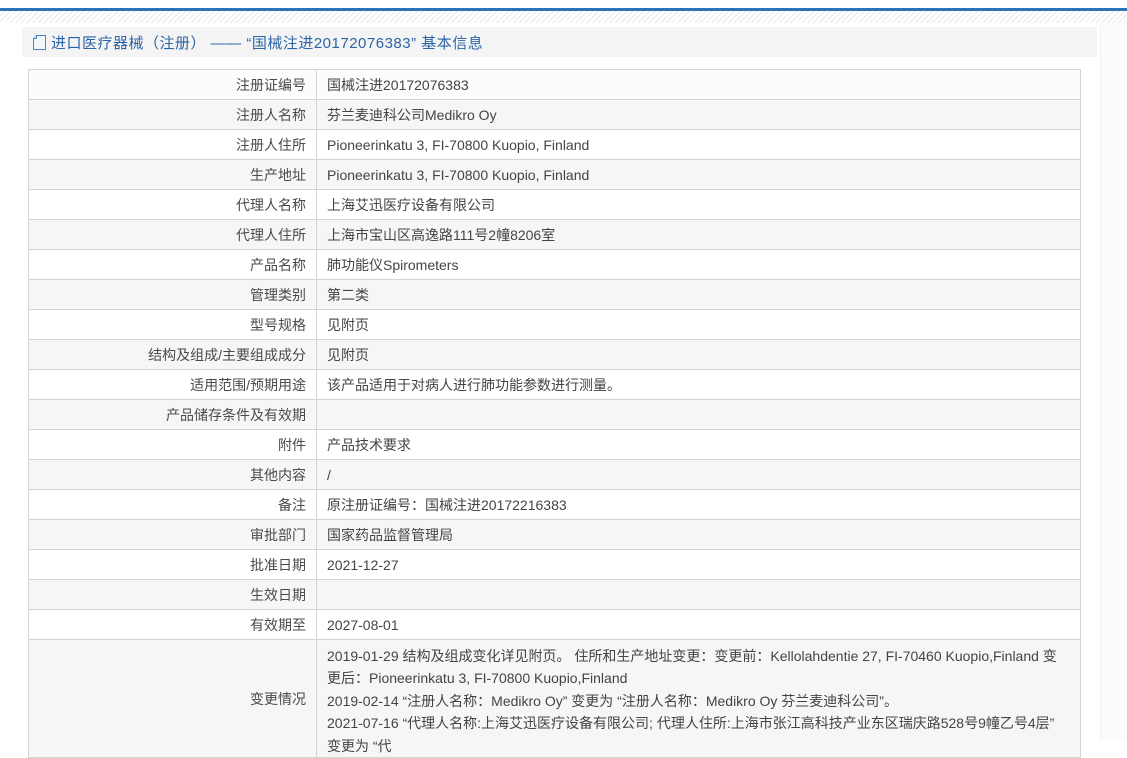  Describe the element at coordinates (39, 42) in the screenshot. I see `document-icon` at that location.